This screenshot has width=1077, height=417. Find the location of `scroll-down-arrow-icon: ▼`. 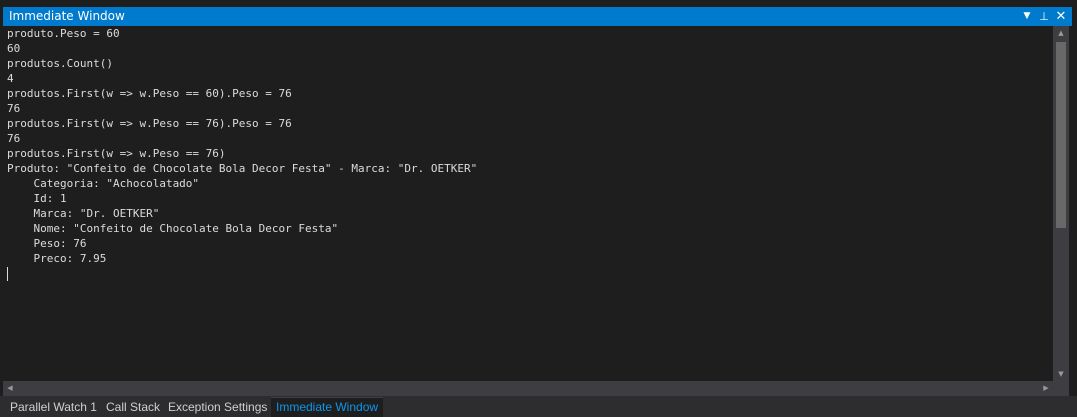

scroll-down-arrow-icon: ▼ is located at coordinates (1061, 374).